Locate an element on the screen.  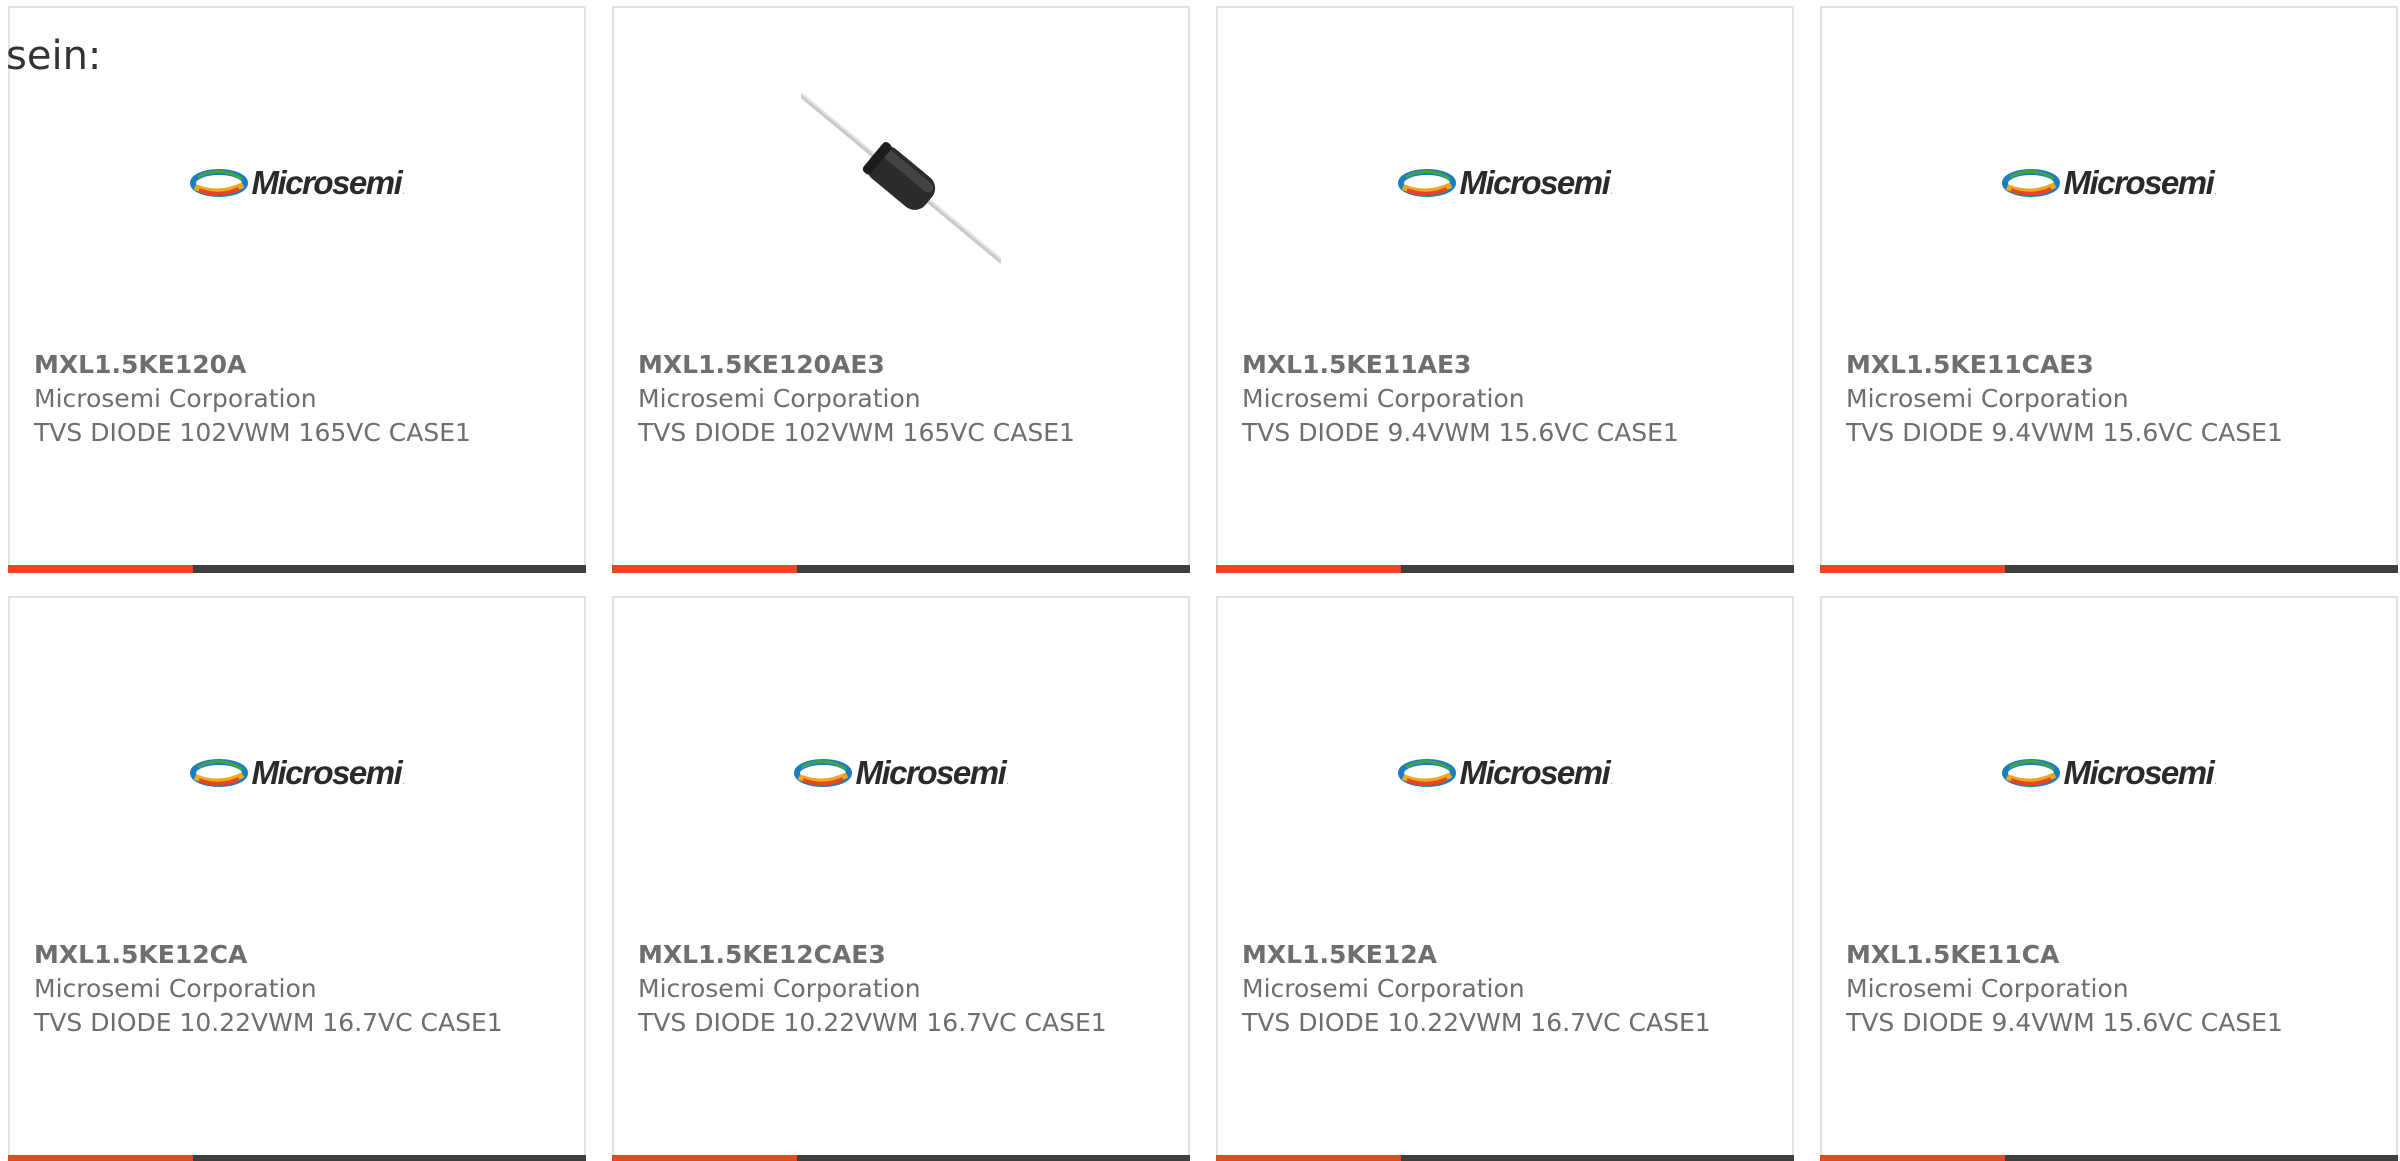
diode-photo-icon is located at coordinates (901, 183).